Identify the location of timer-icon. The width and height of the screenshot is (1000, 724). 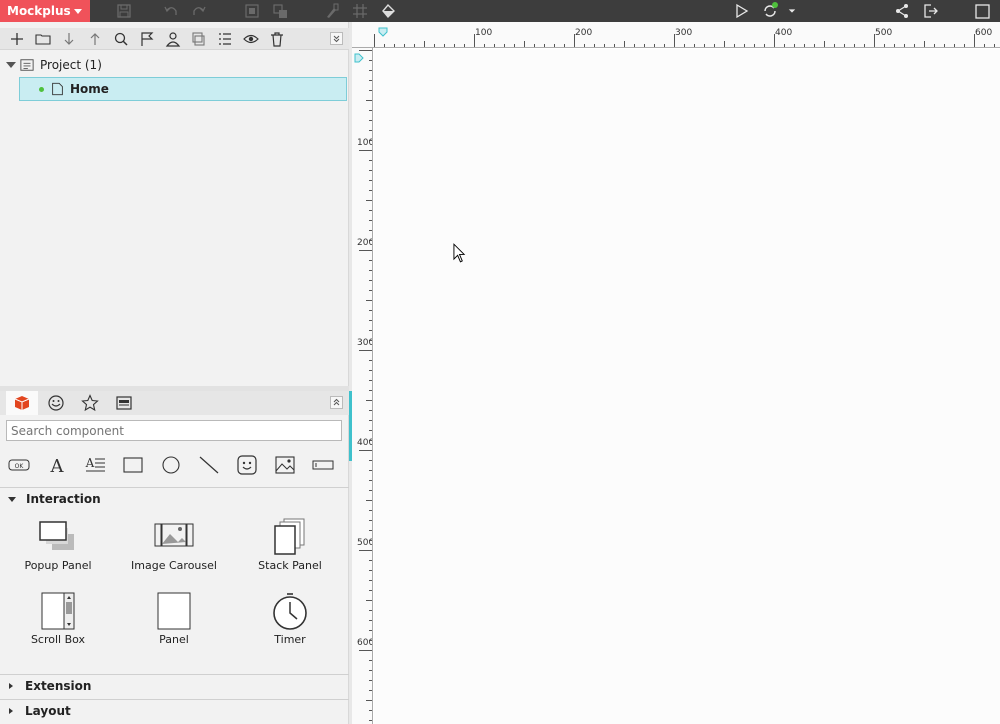
(290, 611).